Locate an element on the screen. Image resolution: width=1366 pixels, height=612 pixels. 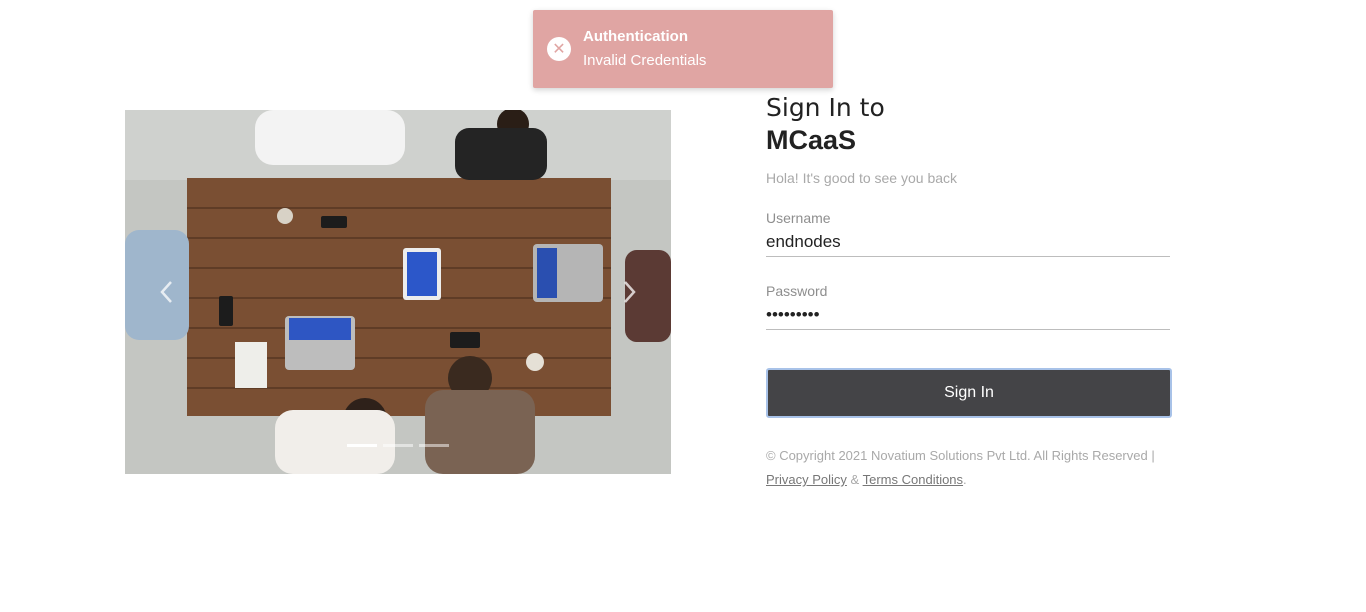
ampersand: & is located at coordinates (855, 479).